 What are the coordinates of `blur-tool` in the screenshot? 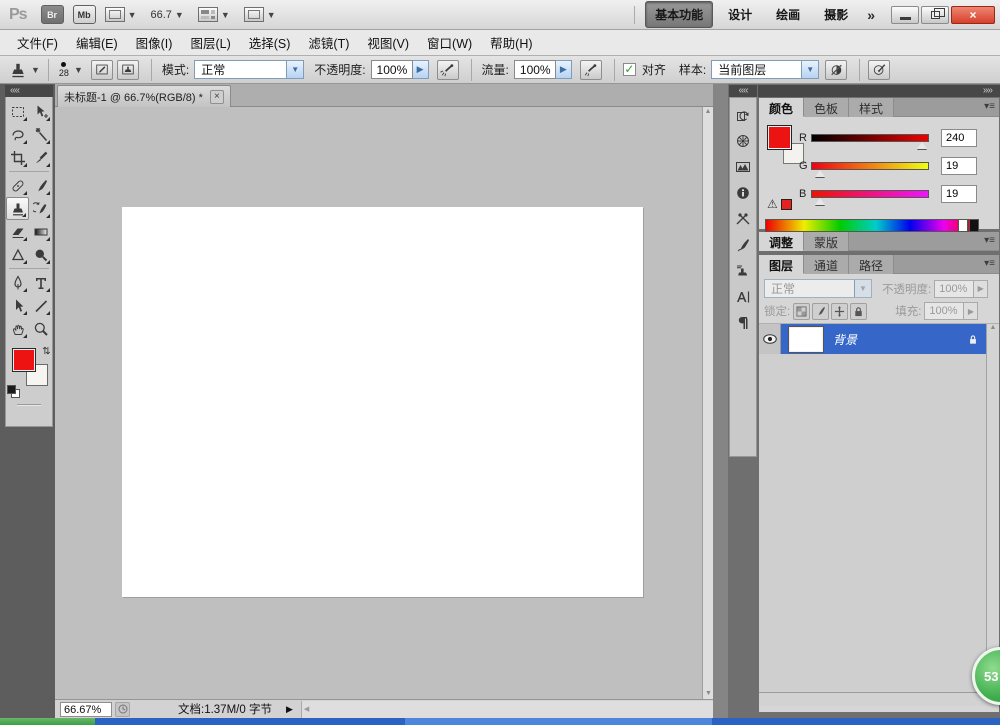 It's located at (17, 254).